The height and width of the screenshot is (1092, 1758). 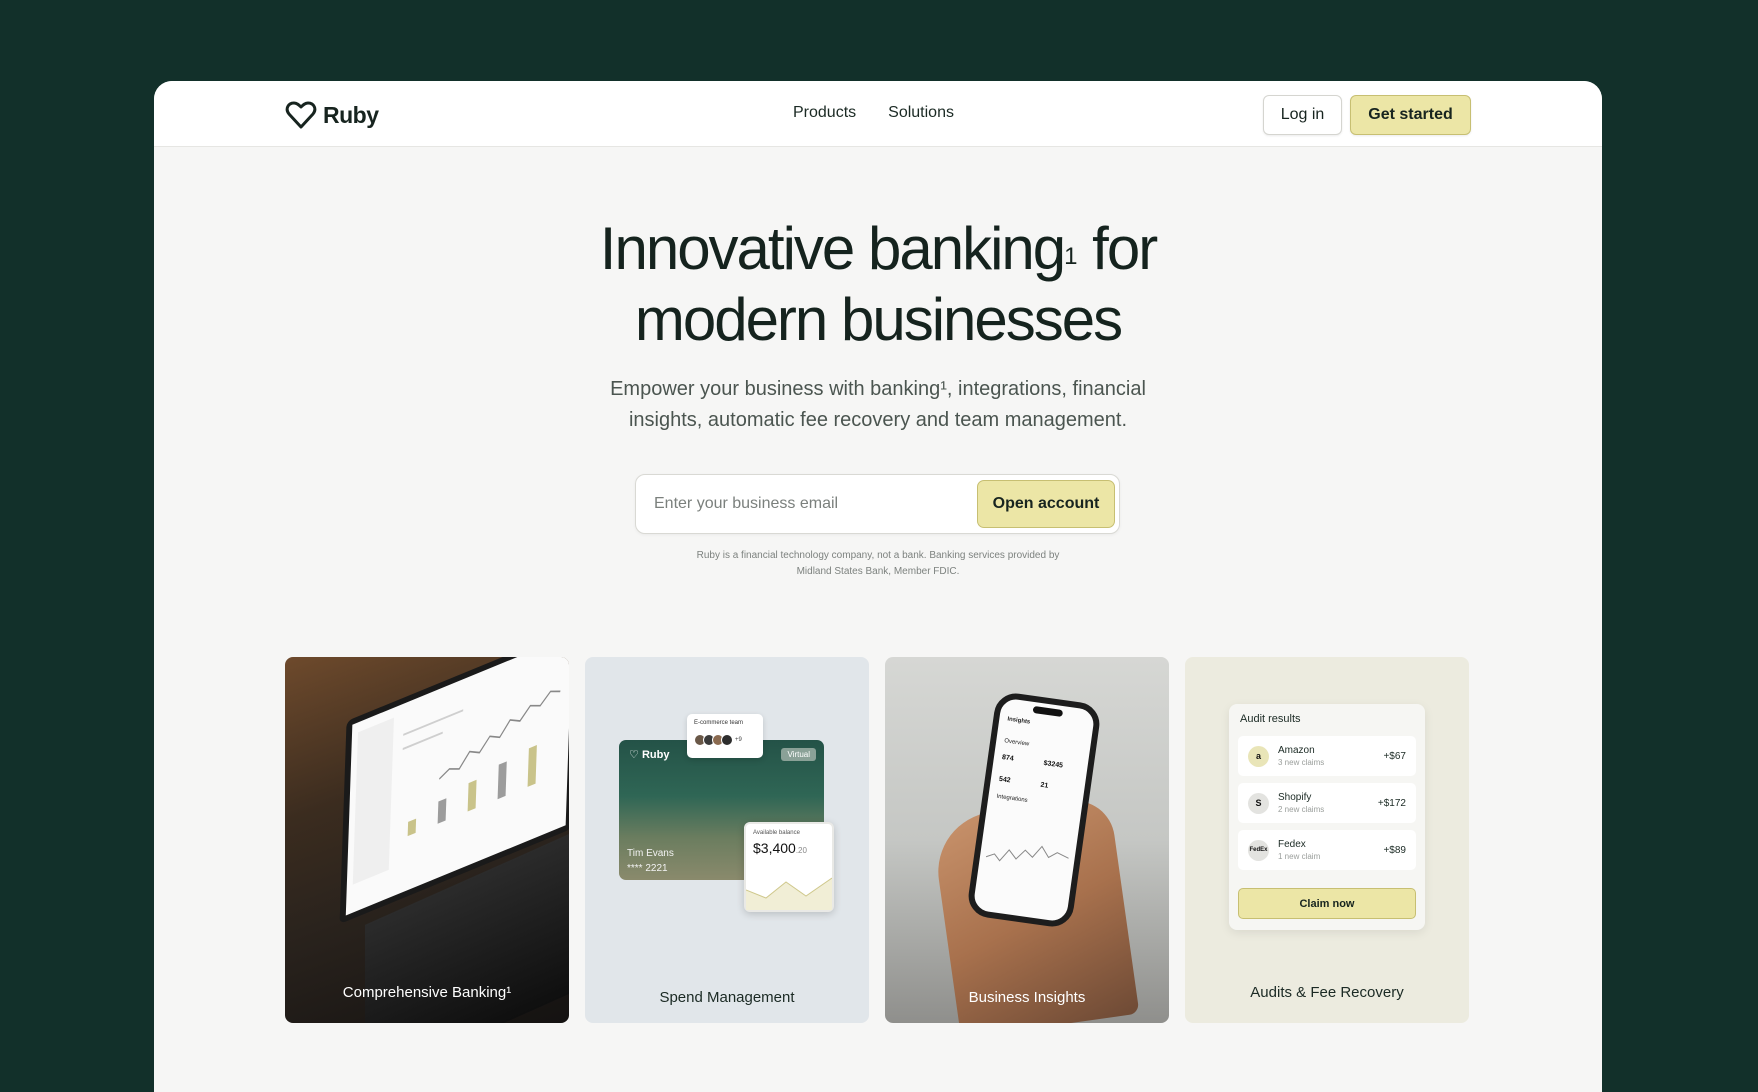 What do you see at coordinates (1292, 844) in the screenshot?
I see `audit-row-name: Fedex` at bounding box center [1292, 844].